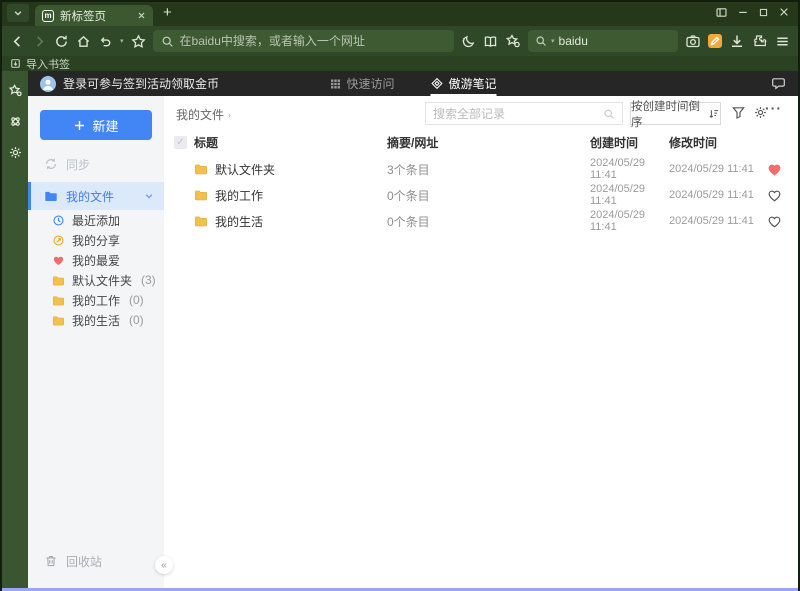 The height and width of the screenshot is (591, 800). I want to click on search-engine-box: ▾, so click(603, 41).